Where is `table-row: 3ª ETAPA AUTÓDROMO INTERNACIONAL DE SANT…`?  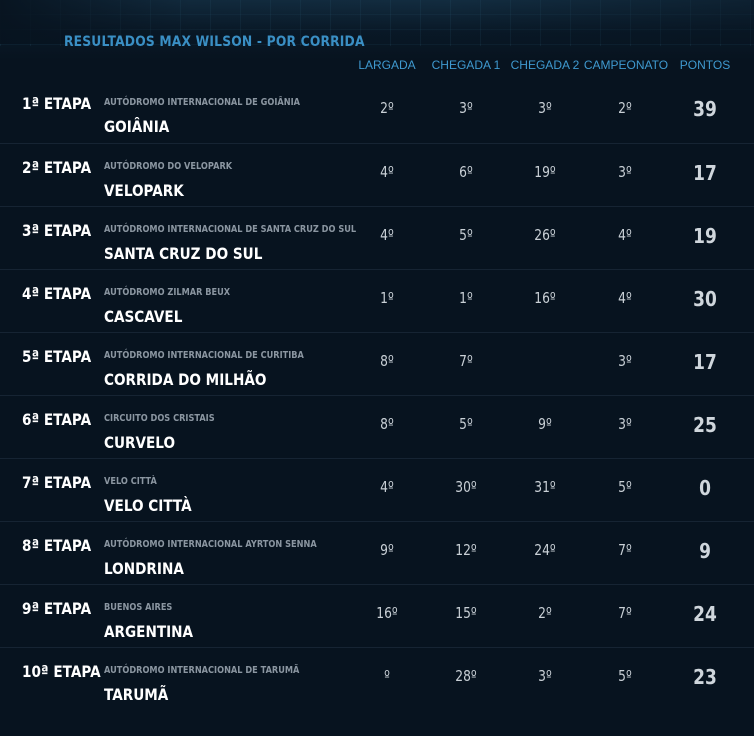 table-row: 3ª ETAPA AUTÓDROMO INTERNACIONAL DE SANT… is located at coordinates (377, 237).